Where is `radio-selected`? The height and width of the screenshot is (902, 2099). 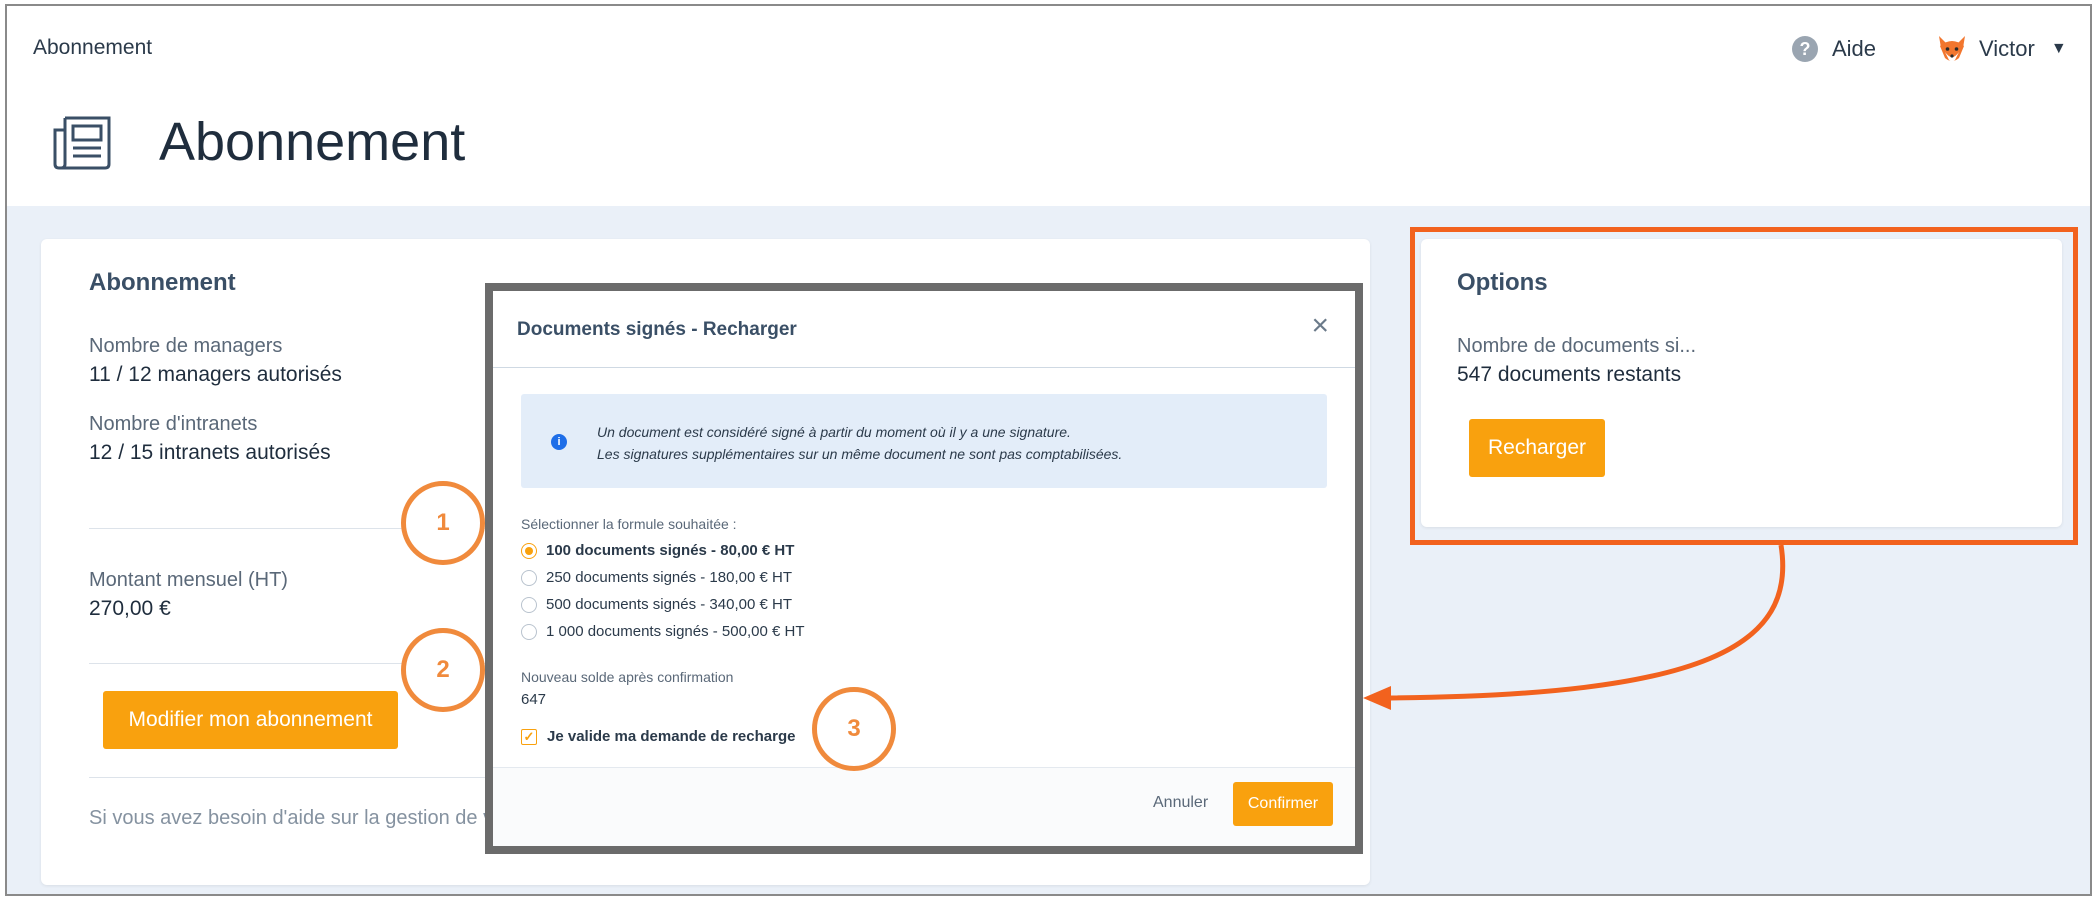
radio-selected is located at coordinates (529, 550).